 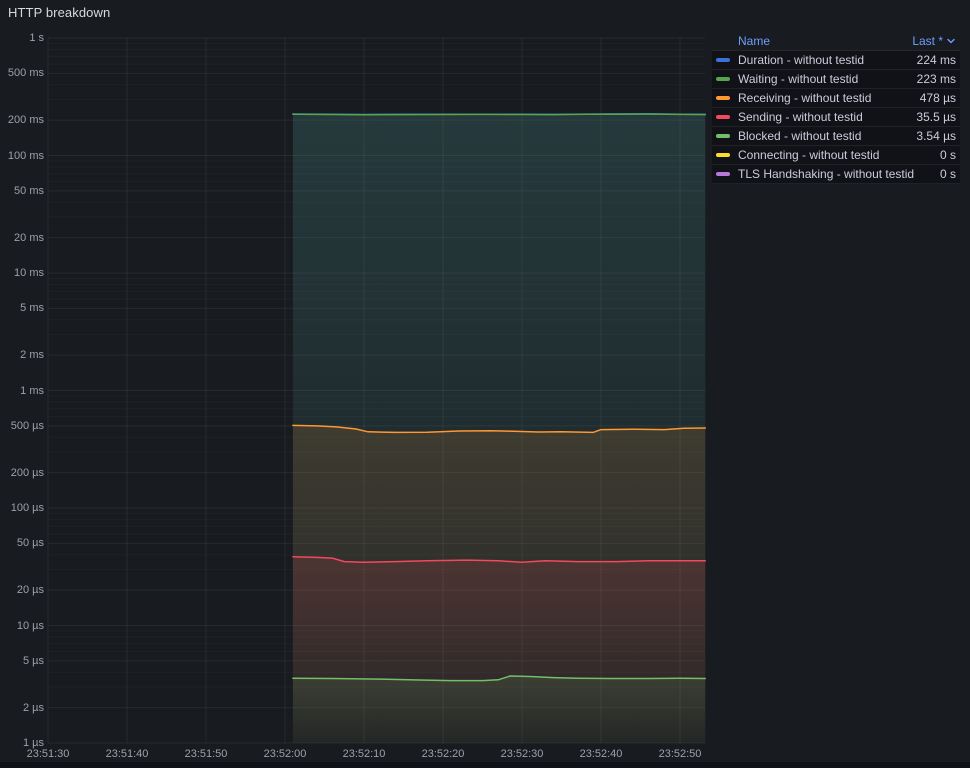 I want to click on legend-row: TLS Handshaking - without testid 0 s, so click(x=836, y=174).